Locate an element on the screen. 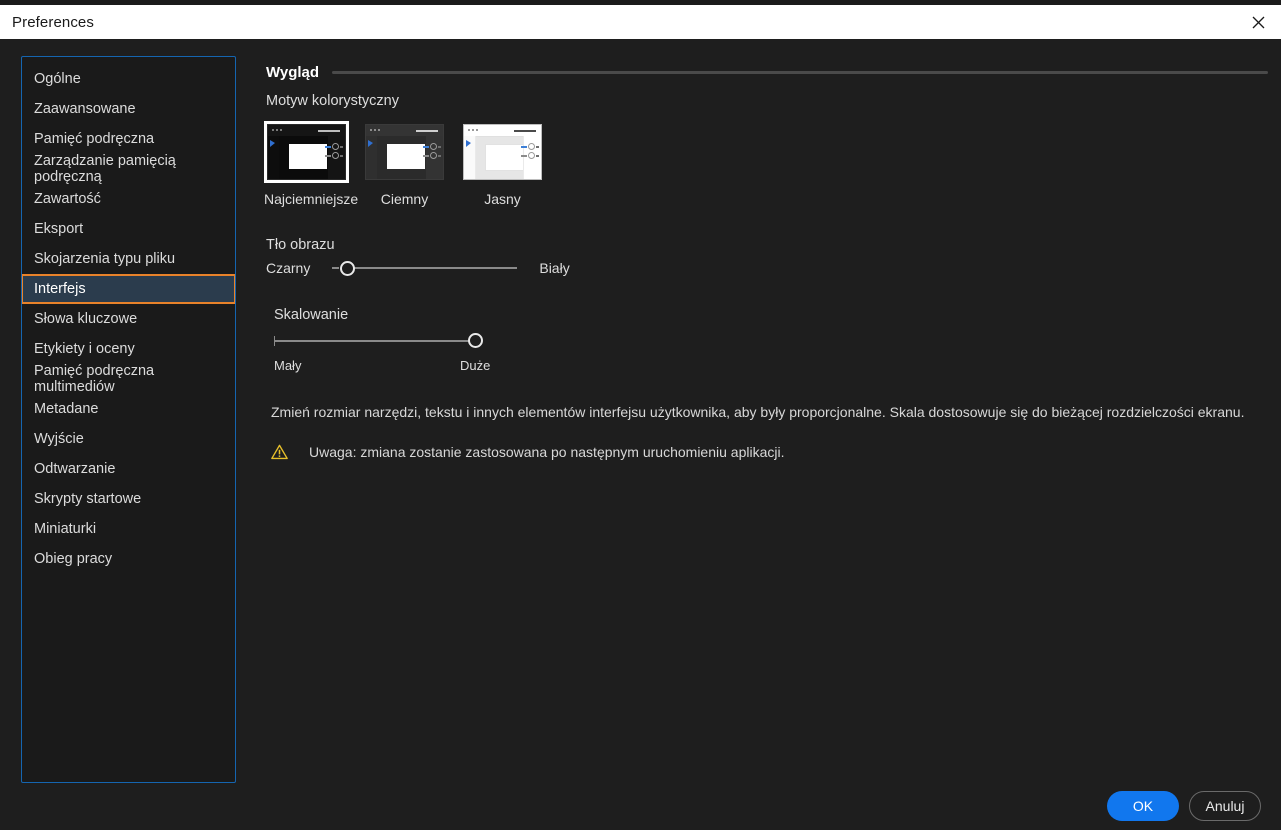 The image size is (1281, 830). sidebar-item-pamiec-podreczna-multimediow: Pamięć podręczna multimediów is located at coordinates (128, 379).